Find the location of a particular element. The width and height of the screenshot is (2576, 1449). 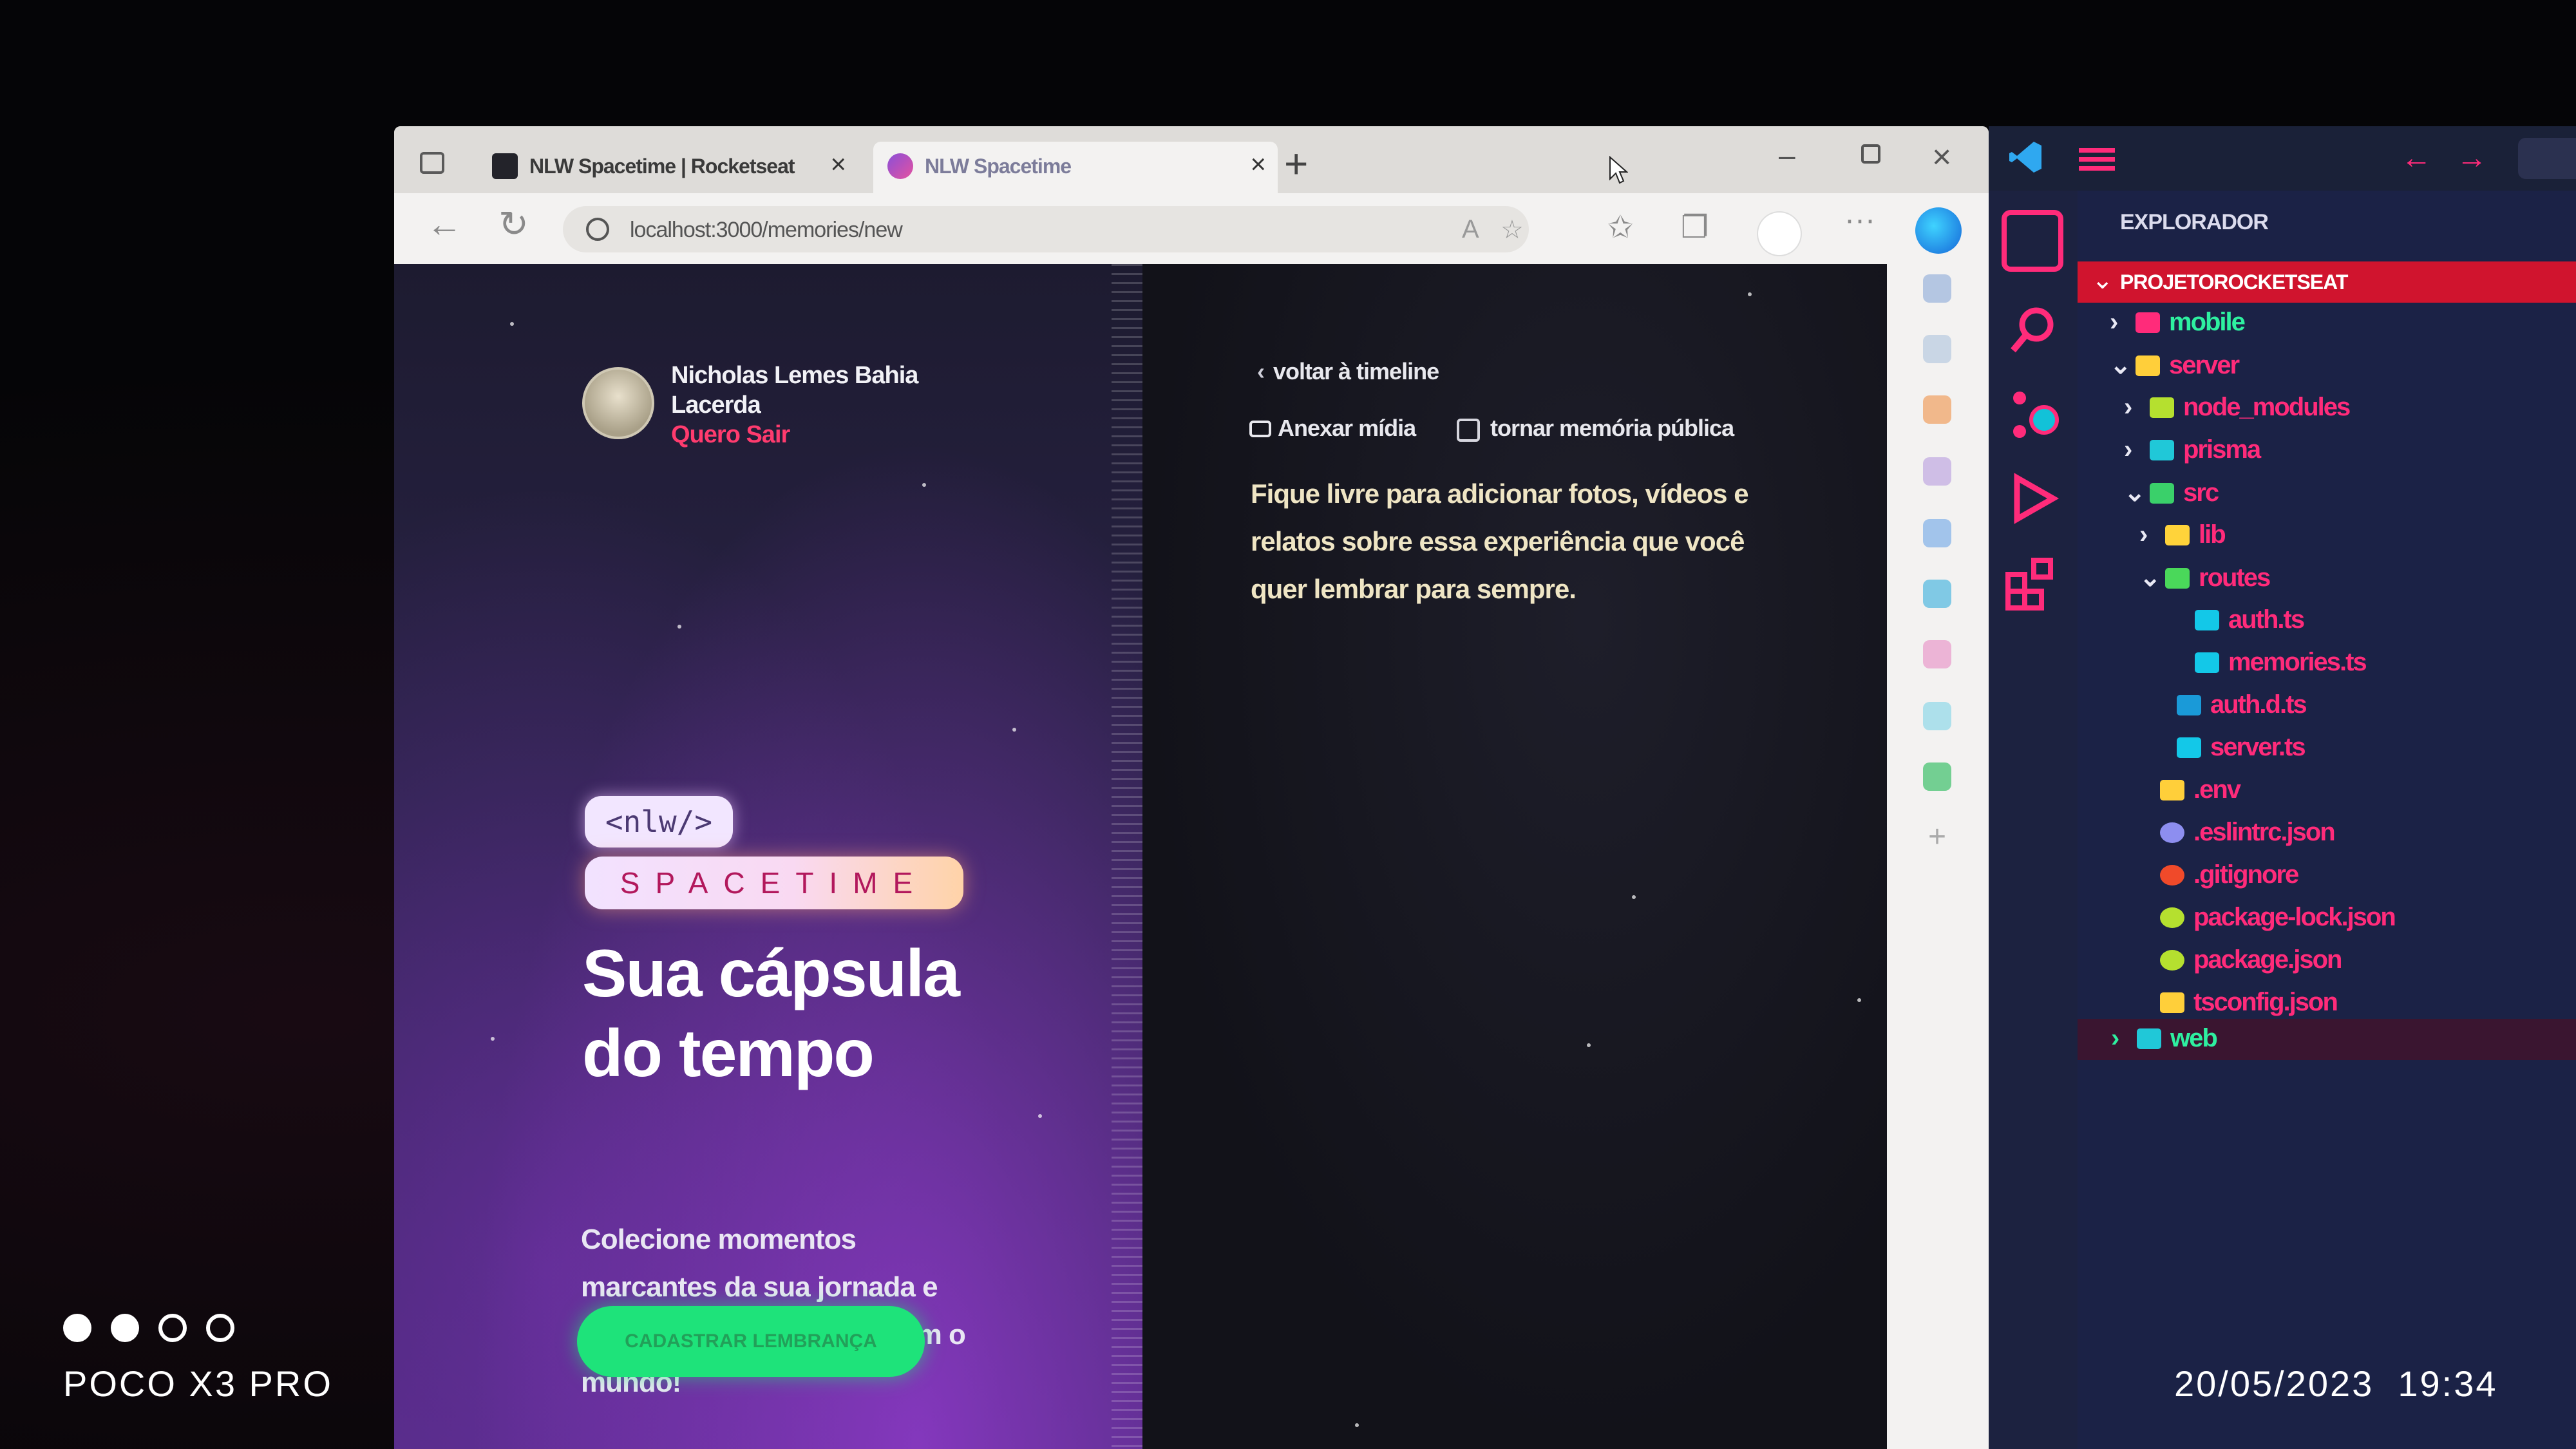

tree-item-auth-ts: auth.ts is located at coordinates (2250, 624).